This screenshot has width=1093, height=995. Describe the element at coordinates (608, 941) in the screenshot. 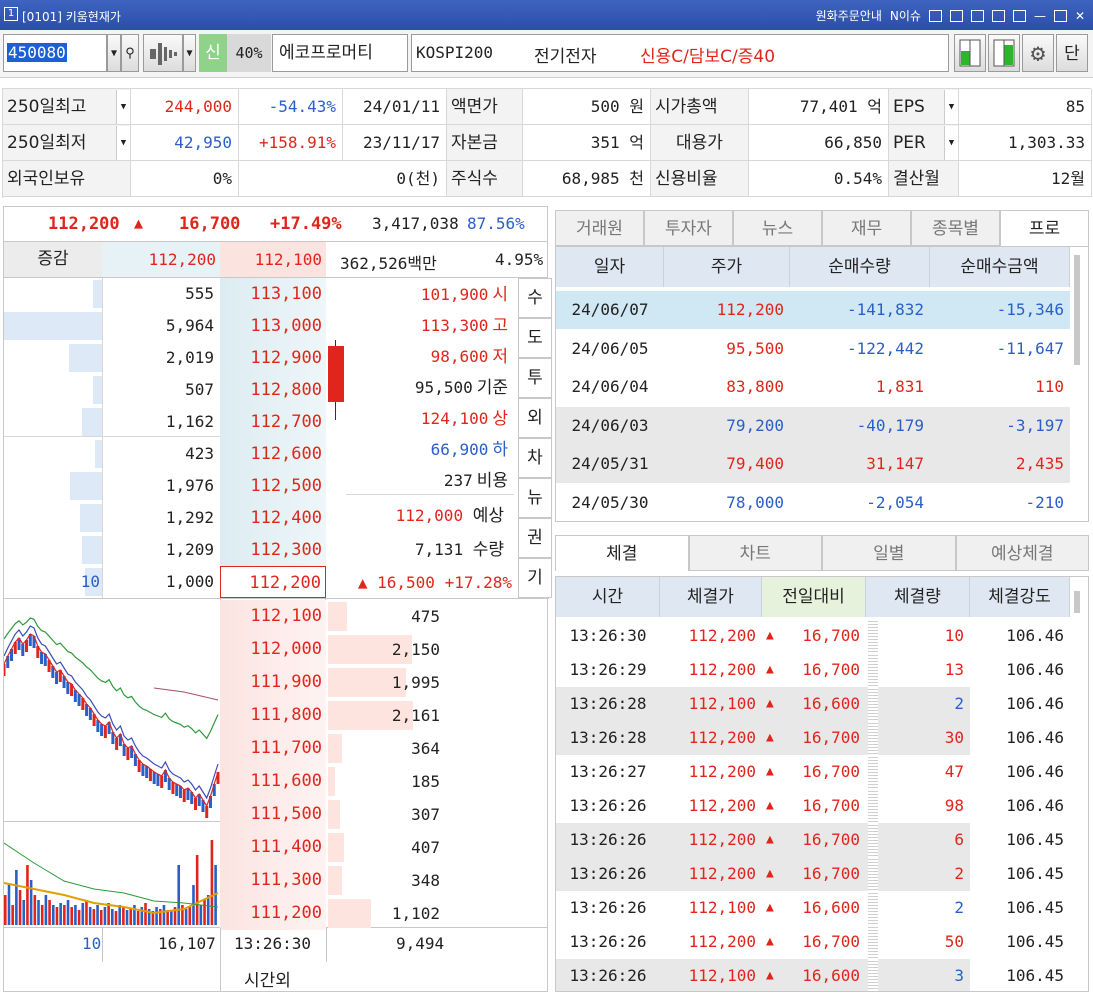

I see `trade-time: 13:26:26` at that location.